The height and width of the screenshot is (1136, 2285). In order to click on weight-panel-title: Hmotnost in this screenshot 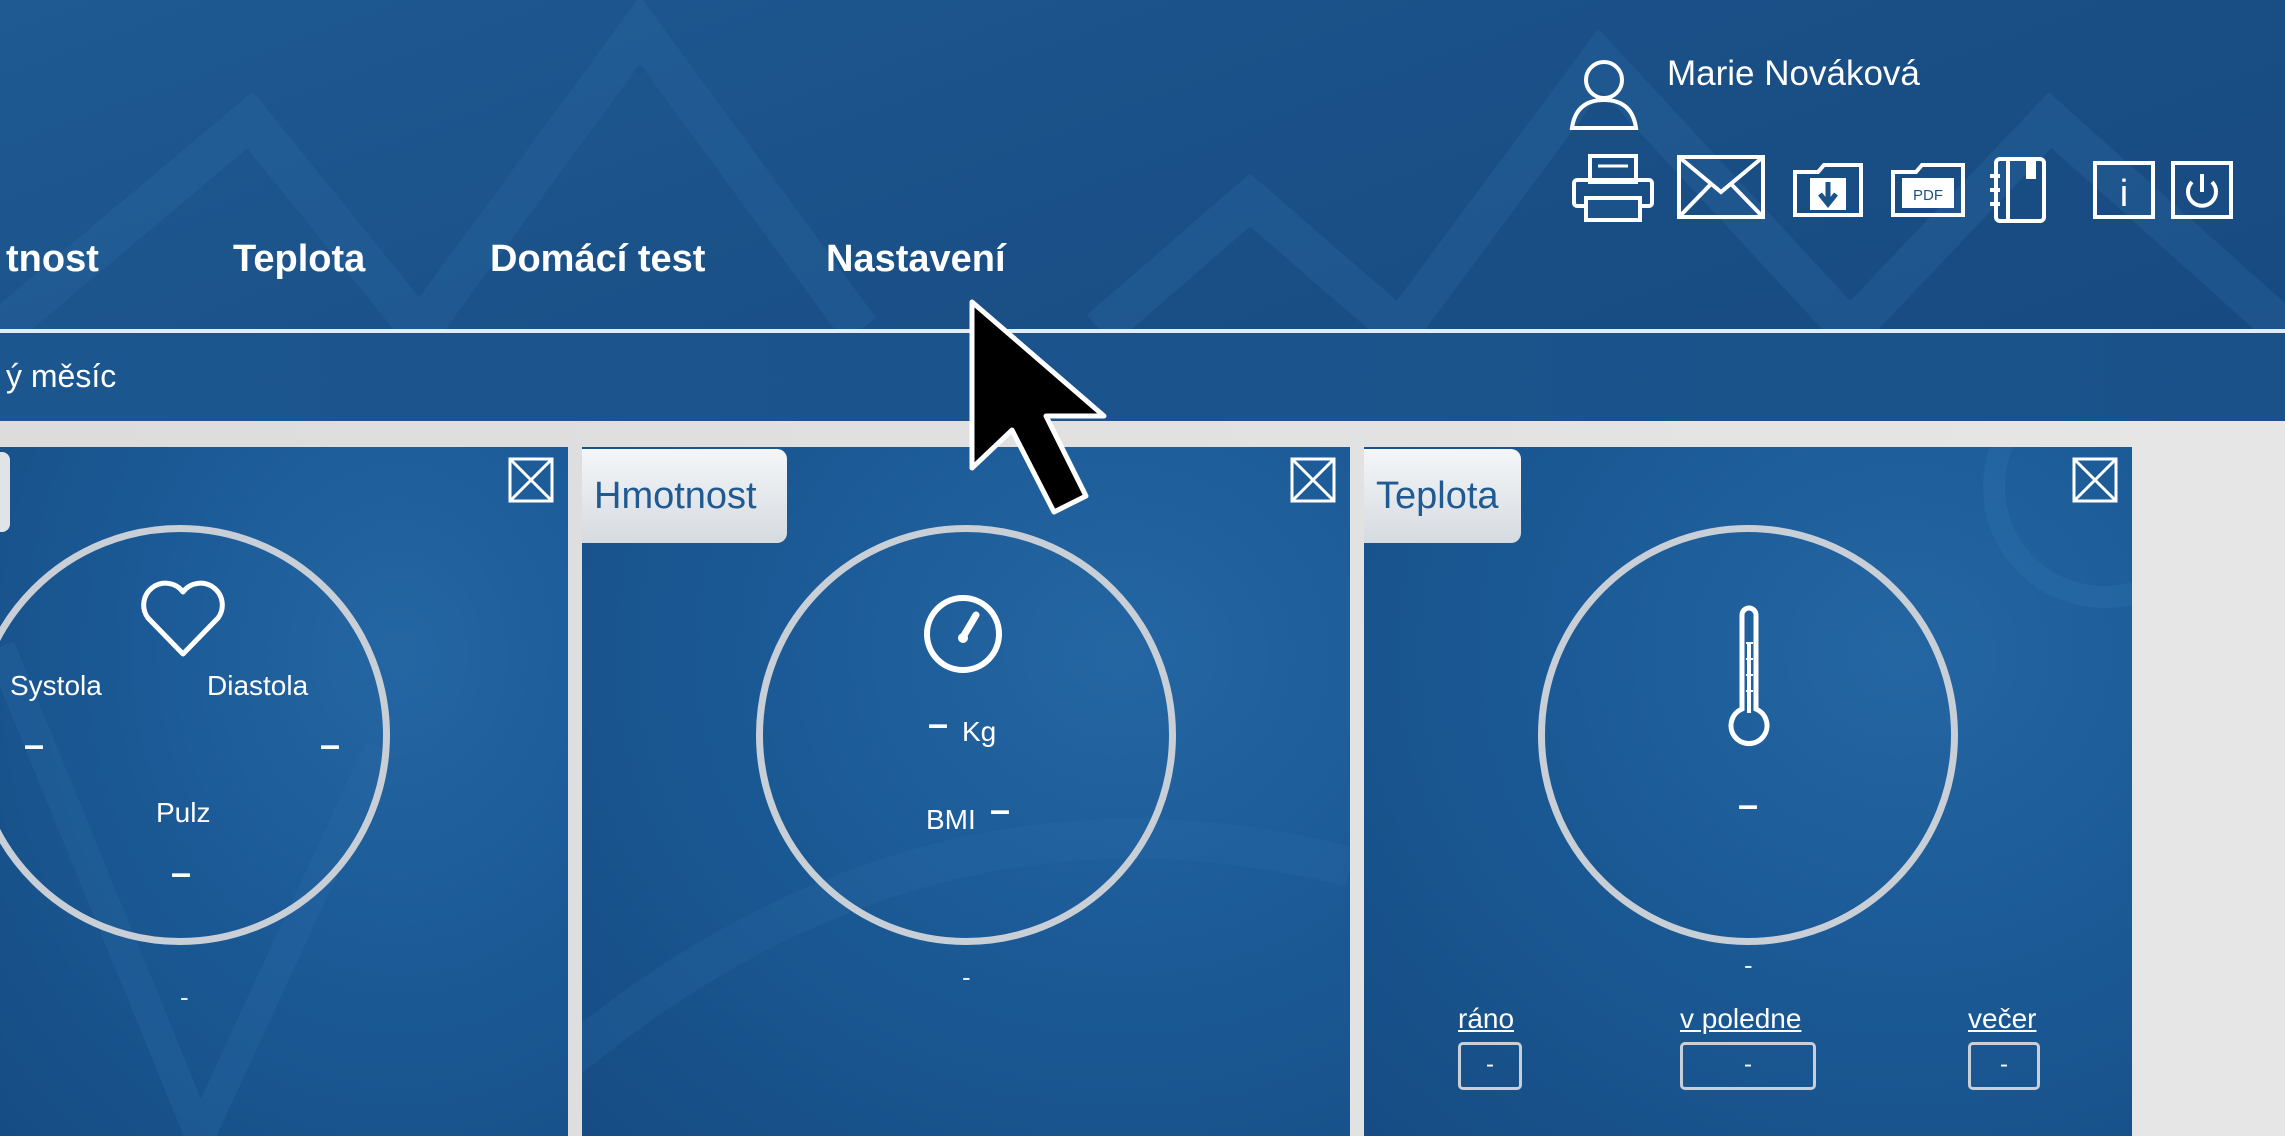, I will do `click(684, 496)`.